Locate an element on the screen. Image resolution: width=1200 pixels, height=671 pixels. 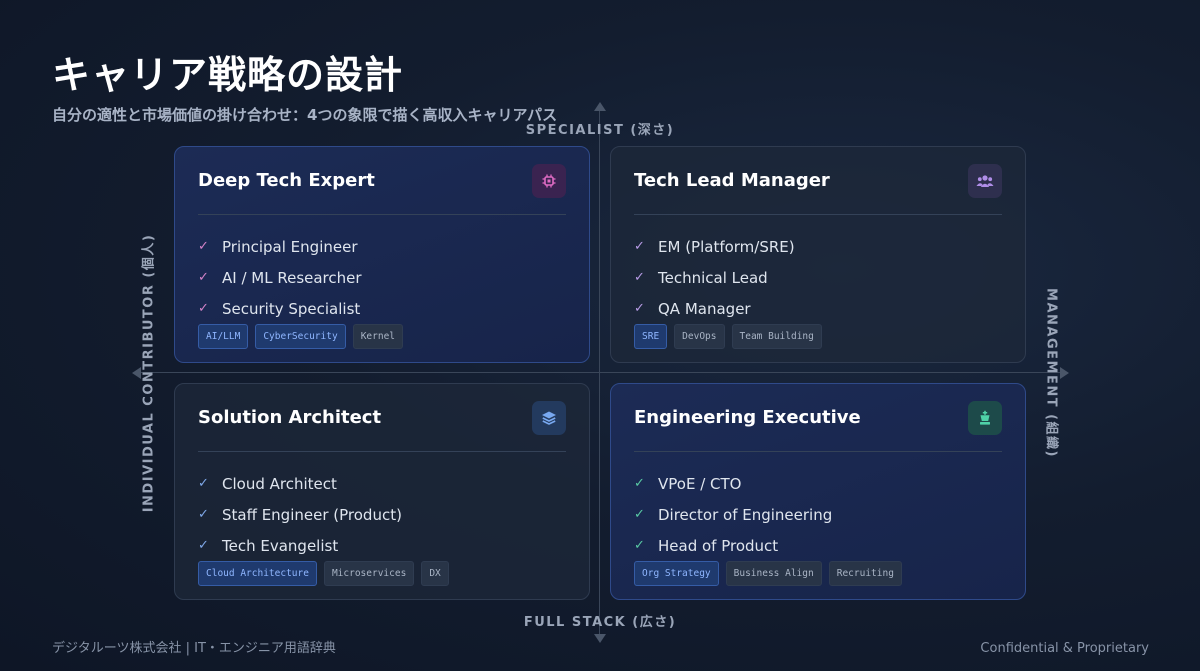
team-icon is located at coordinates (985, 180).